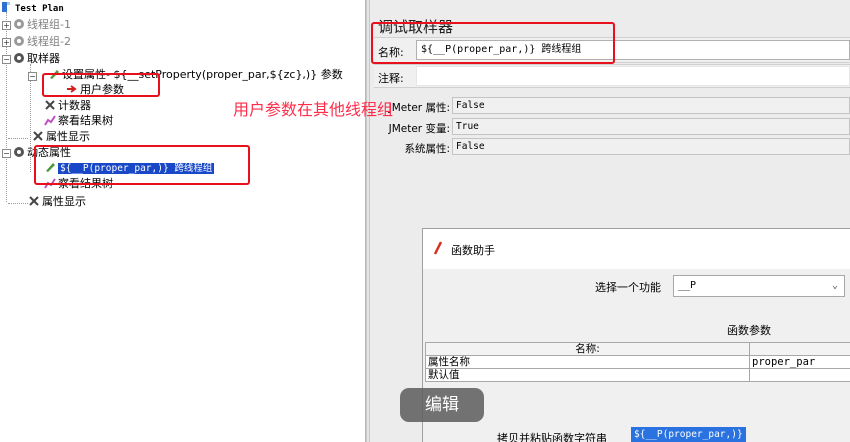  I want to click on chevron-down-icon: ⌄, so click(834, 285).